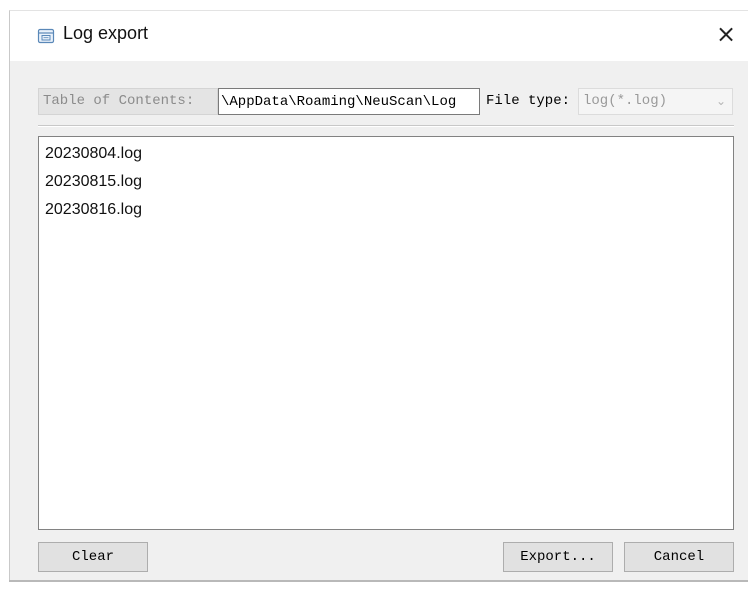 This screenshot has height=591, width=748. Describe the element at coordinates (349, 101) in the screenshot. I see `directory-path-input` at that location.